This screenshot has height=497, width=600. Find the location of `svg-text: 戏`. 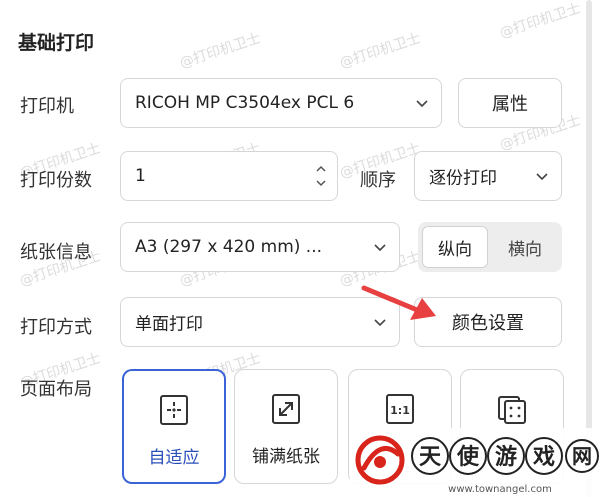

svg-text: 戏 is located at coordinates (543, 457).